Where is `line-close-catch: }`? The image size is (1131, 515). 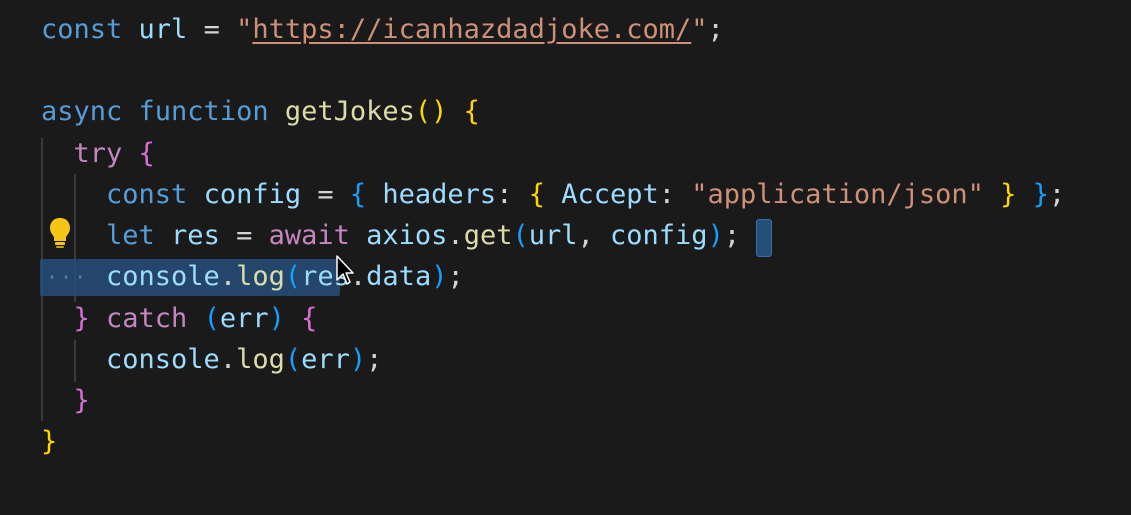
line-close-catch: } is located at coordinates (65, 400).